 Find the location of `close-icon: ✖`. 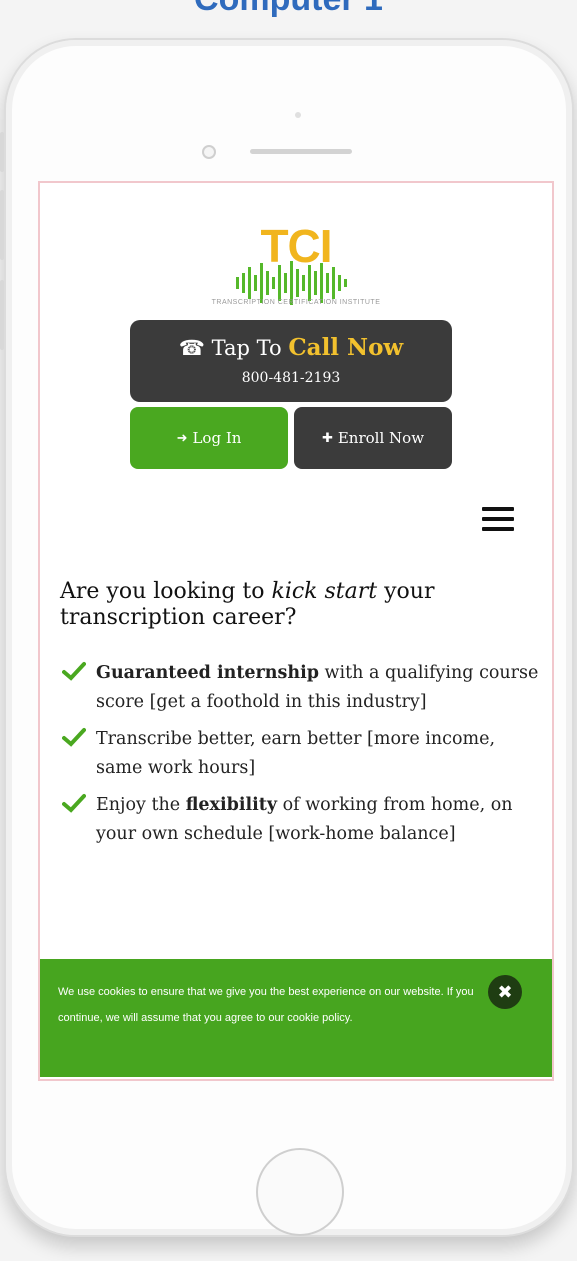

close-icon: ✖ is located at coordinates (505, 992).